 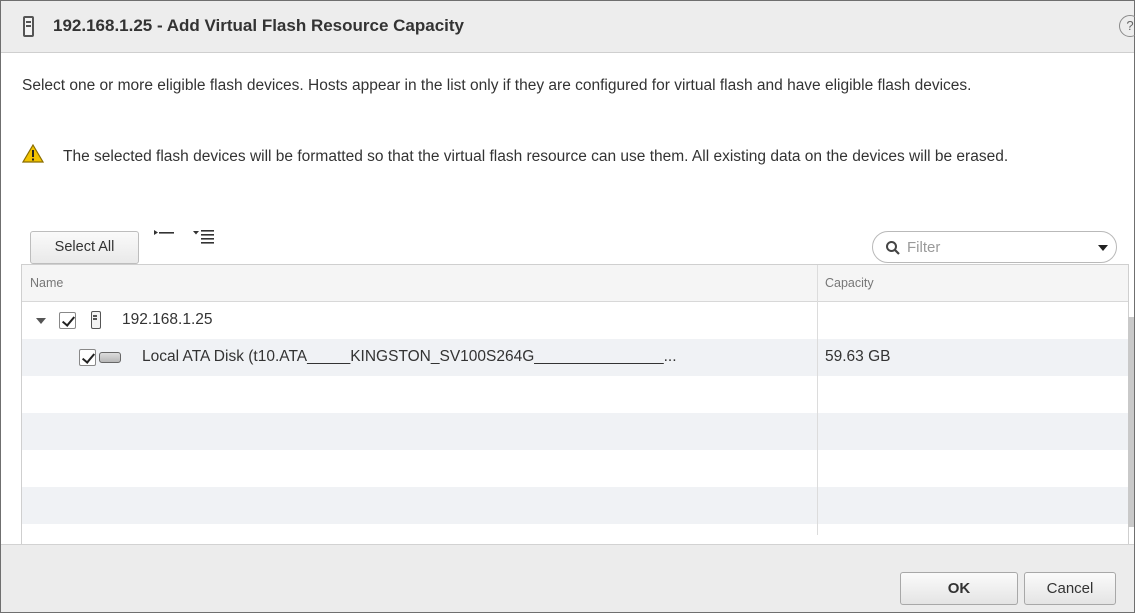 I want to click on select-all-button: Select All, so click(x=84, y=247).